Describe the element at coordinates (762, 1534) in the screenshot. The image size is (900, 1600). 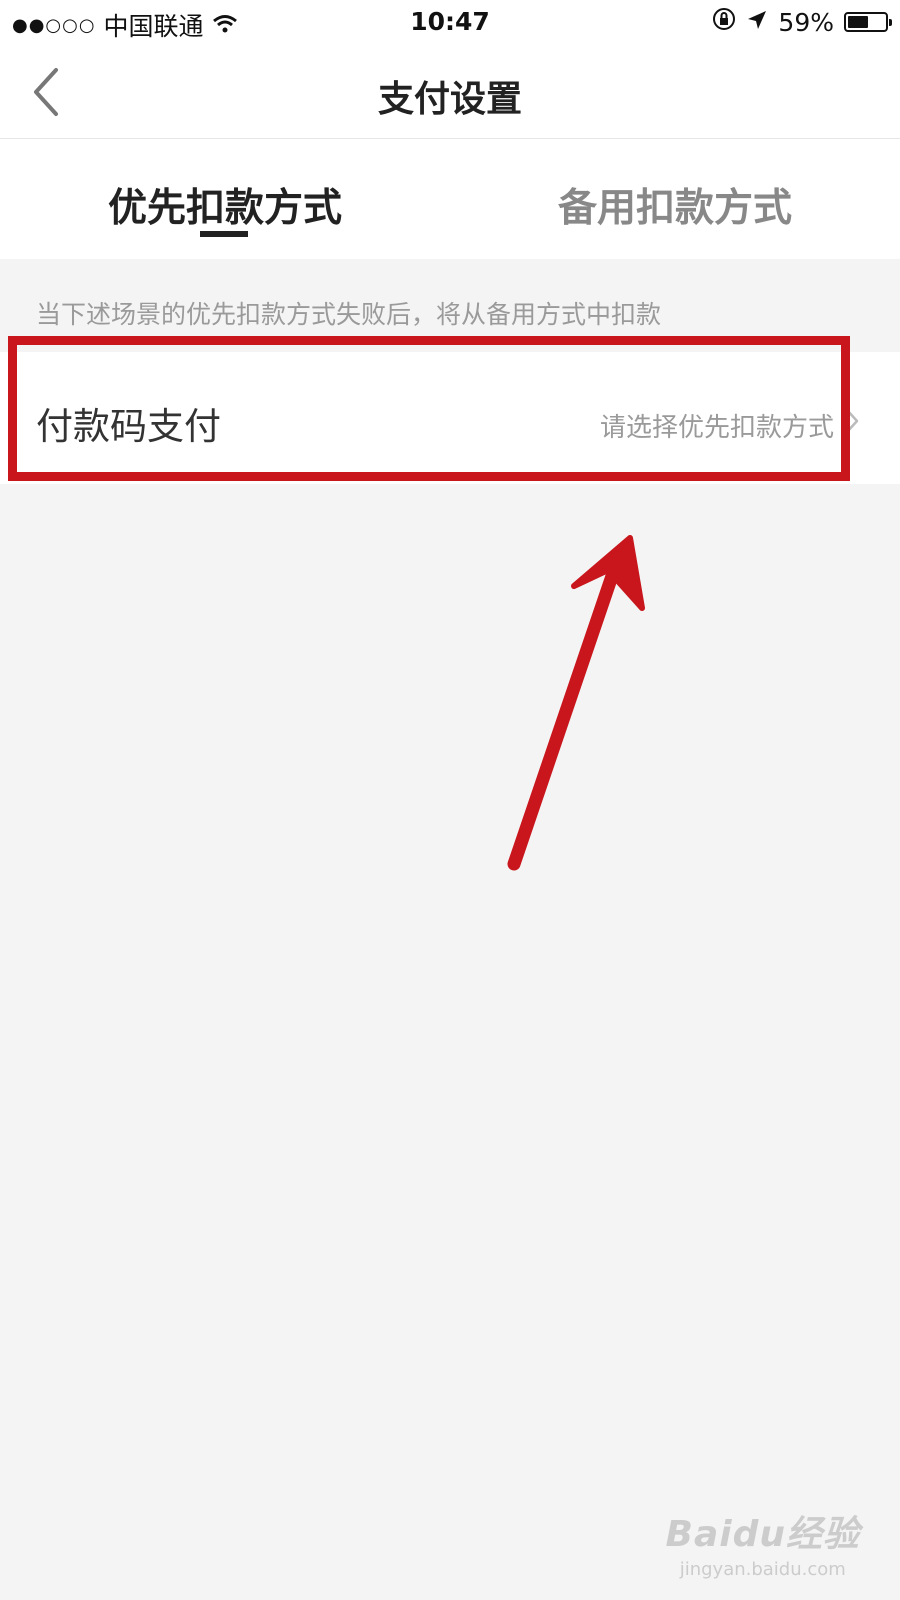
I see `watermark-brand: Baidu经验` at that location.